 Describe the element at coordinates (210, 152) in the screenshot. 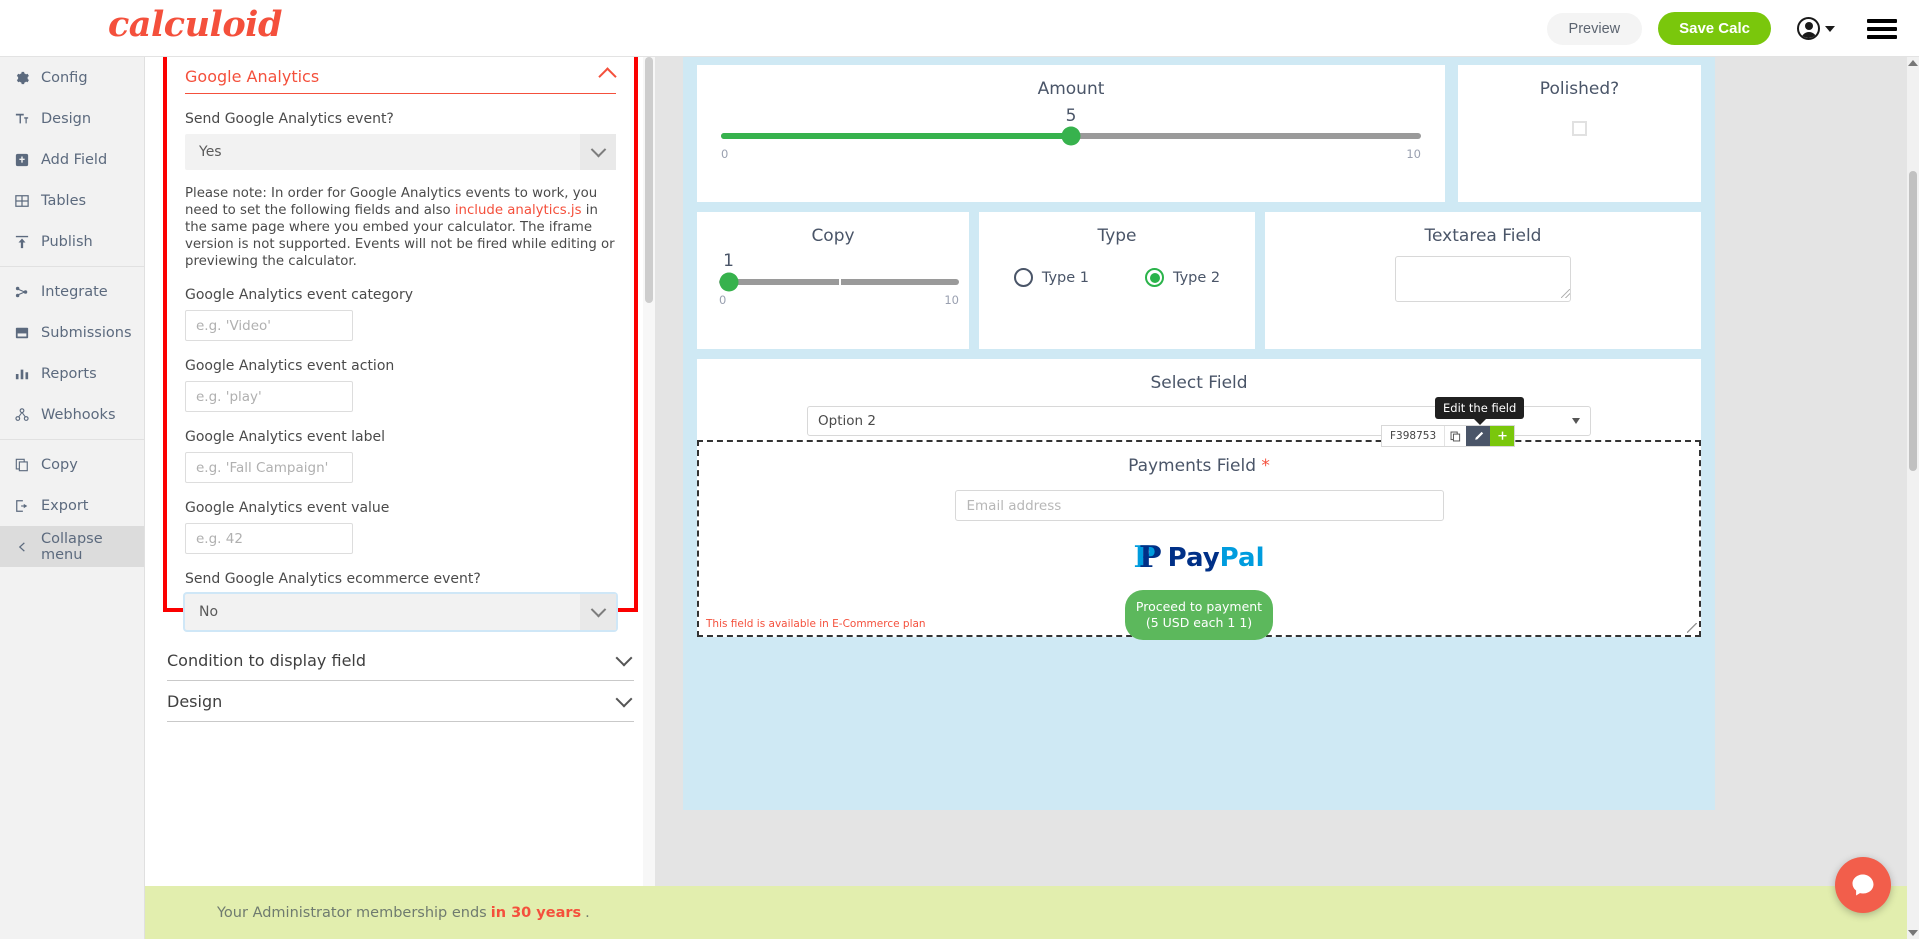

I see `ga-send-event-value: Yes` at that location.